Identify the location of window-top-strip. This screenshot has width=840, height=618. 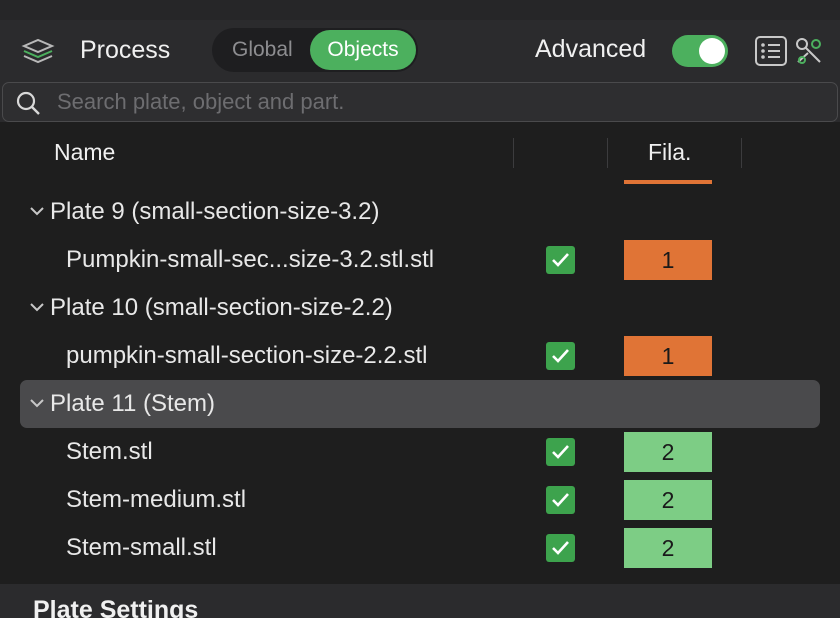
(420, 10).